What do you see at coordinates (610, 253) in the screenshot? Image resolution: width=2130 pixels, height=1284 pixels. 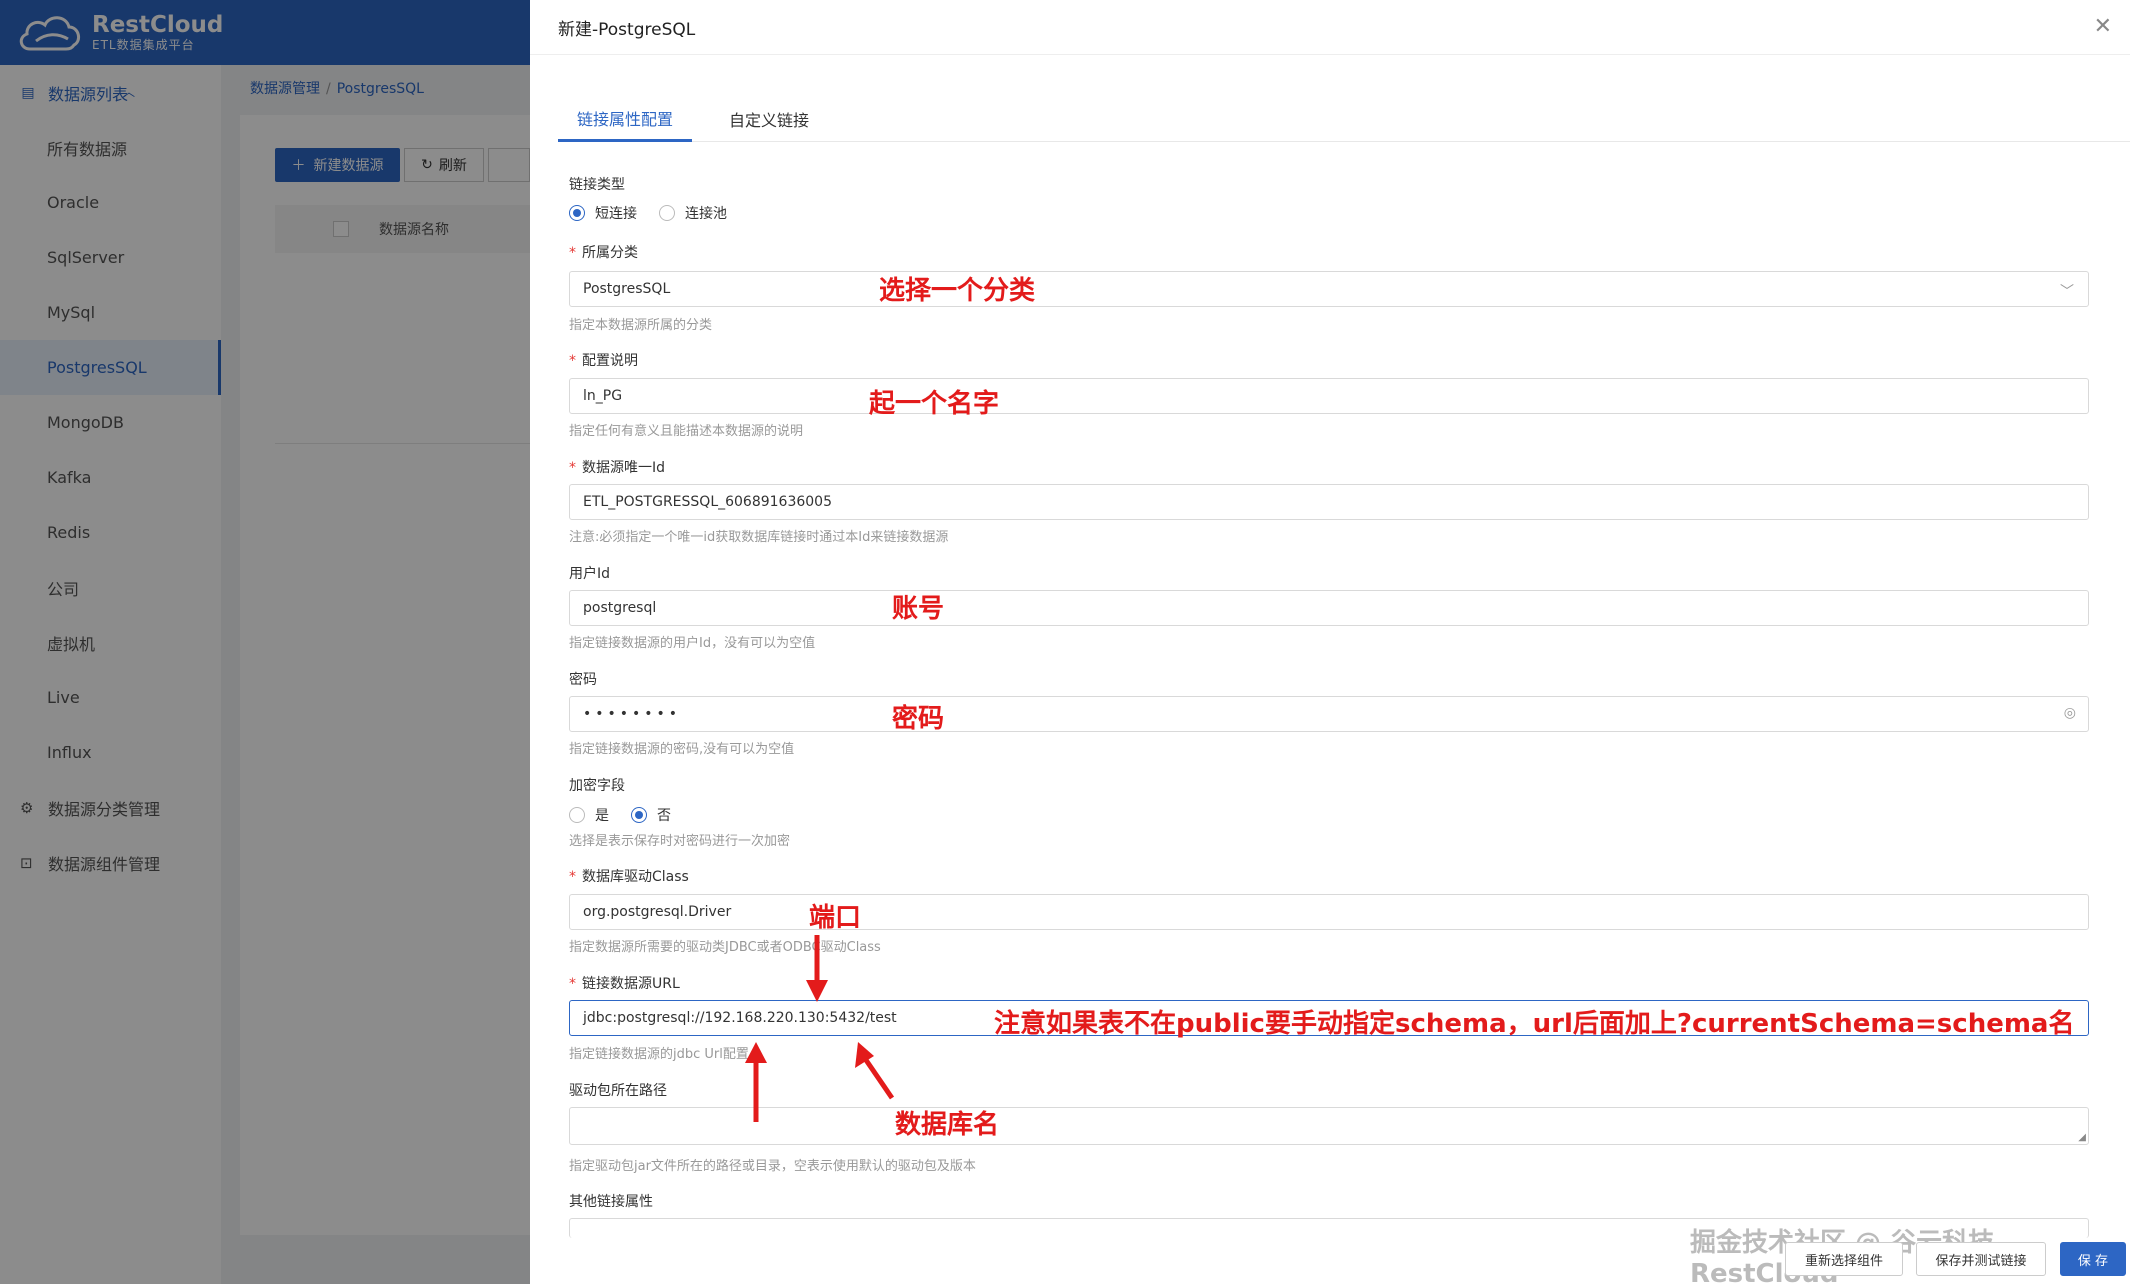 I see `category-label-text: 所属分类` at bounding box center [610, 253].